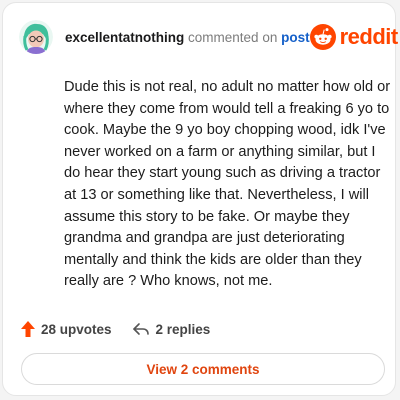 The image size is (400, 400). I want to click on reply-arrow-icon, so click(140, 329).